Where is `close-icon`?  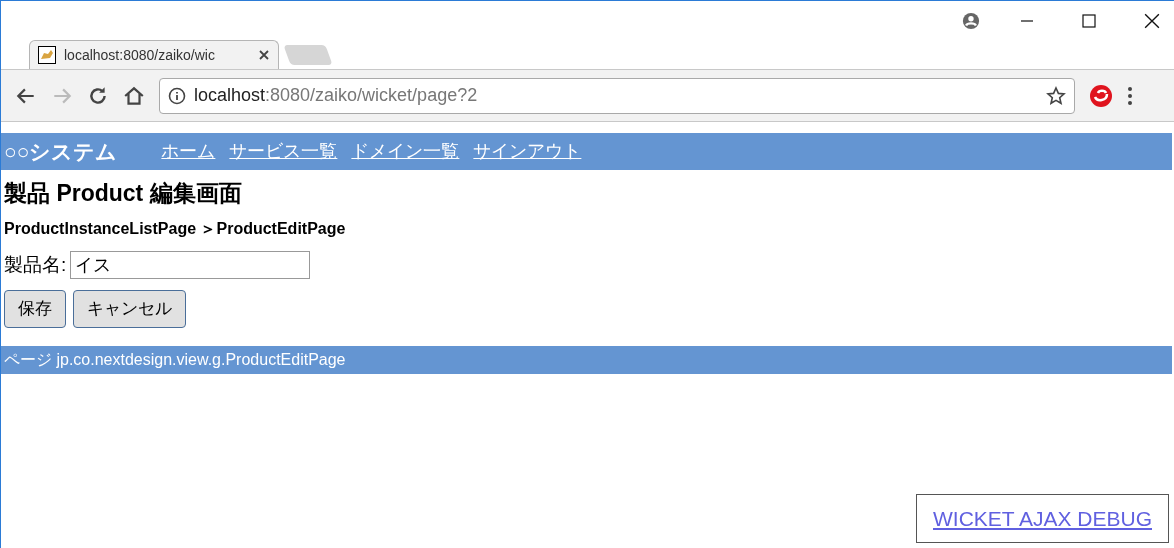 close-icon is located at coordinates (1152, 21).